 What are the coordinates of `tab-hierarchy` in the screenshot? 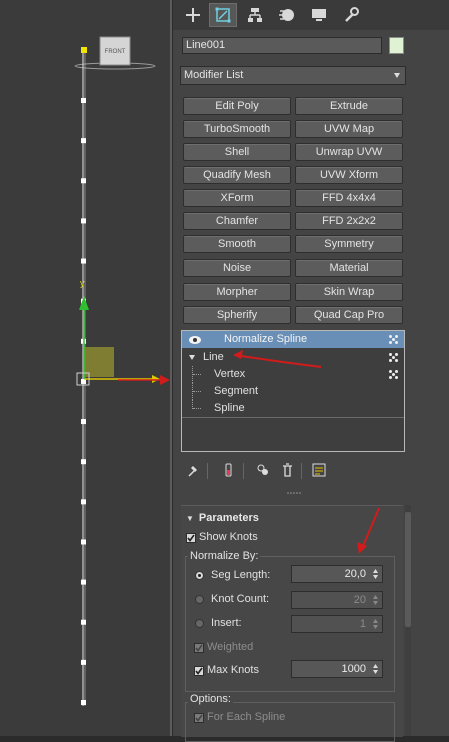 It's located at (255, 15).